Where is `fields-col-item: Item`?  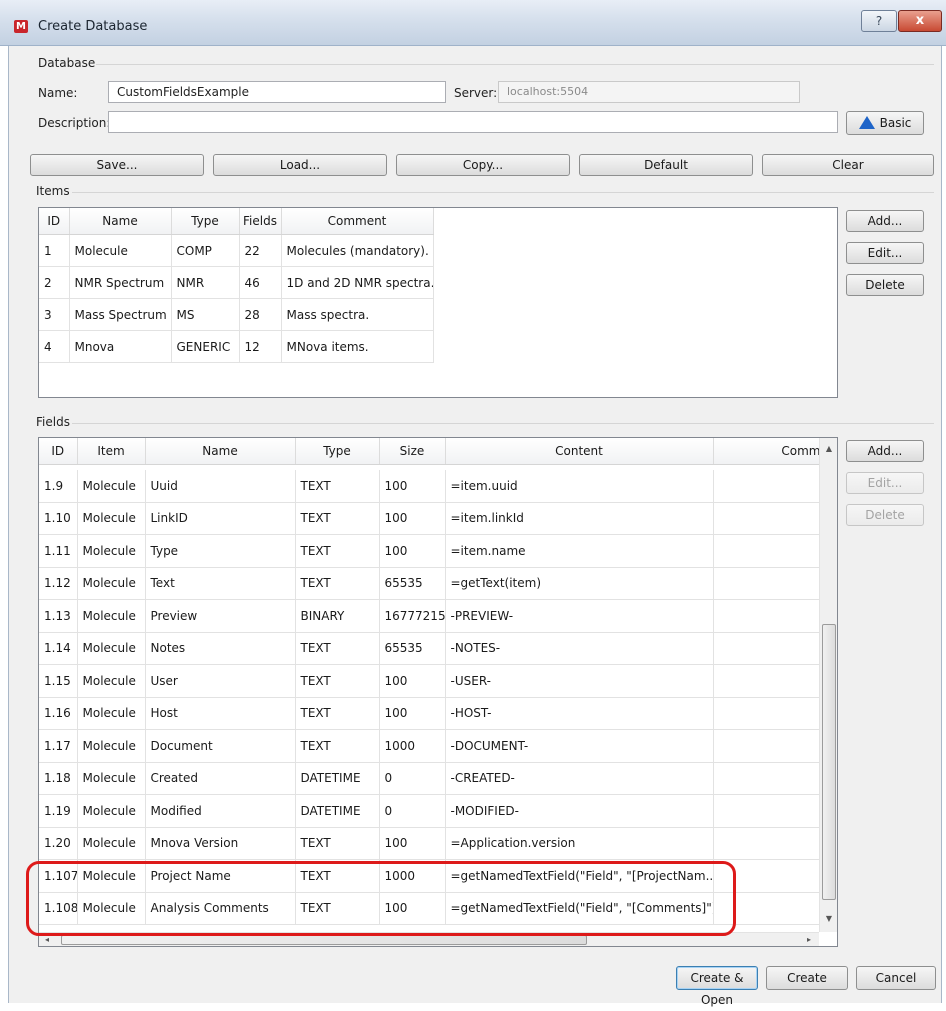 fields-col-item: Item is located at coordinates (111, 451).